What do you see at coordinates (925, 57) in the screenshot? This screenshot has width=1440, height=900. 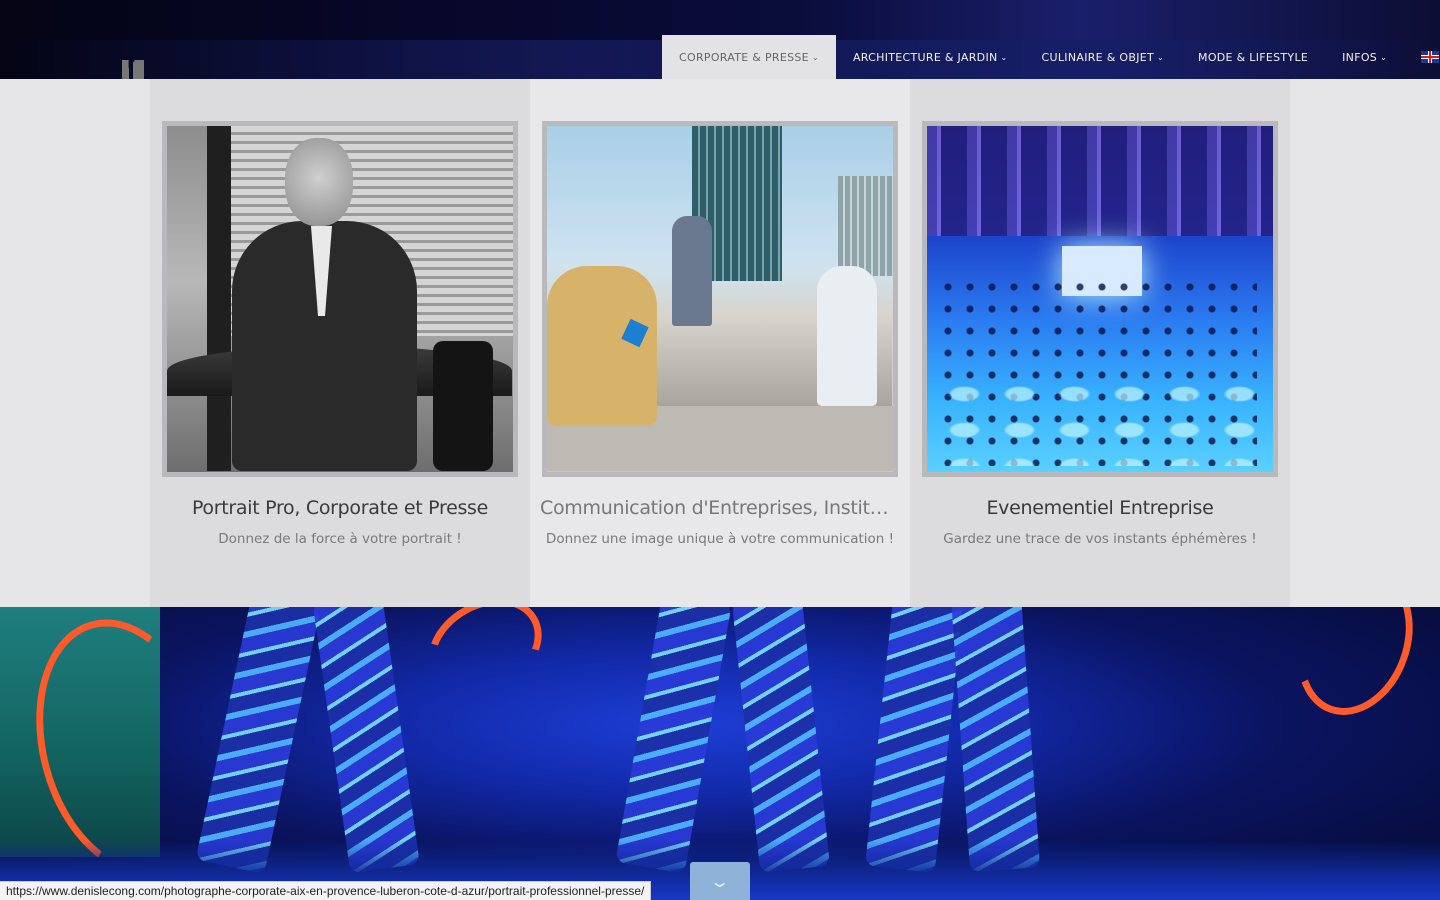 I see `nav-label: ARCHITECTURE & JARDIN` at bounding box center [925, 57].